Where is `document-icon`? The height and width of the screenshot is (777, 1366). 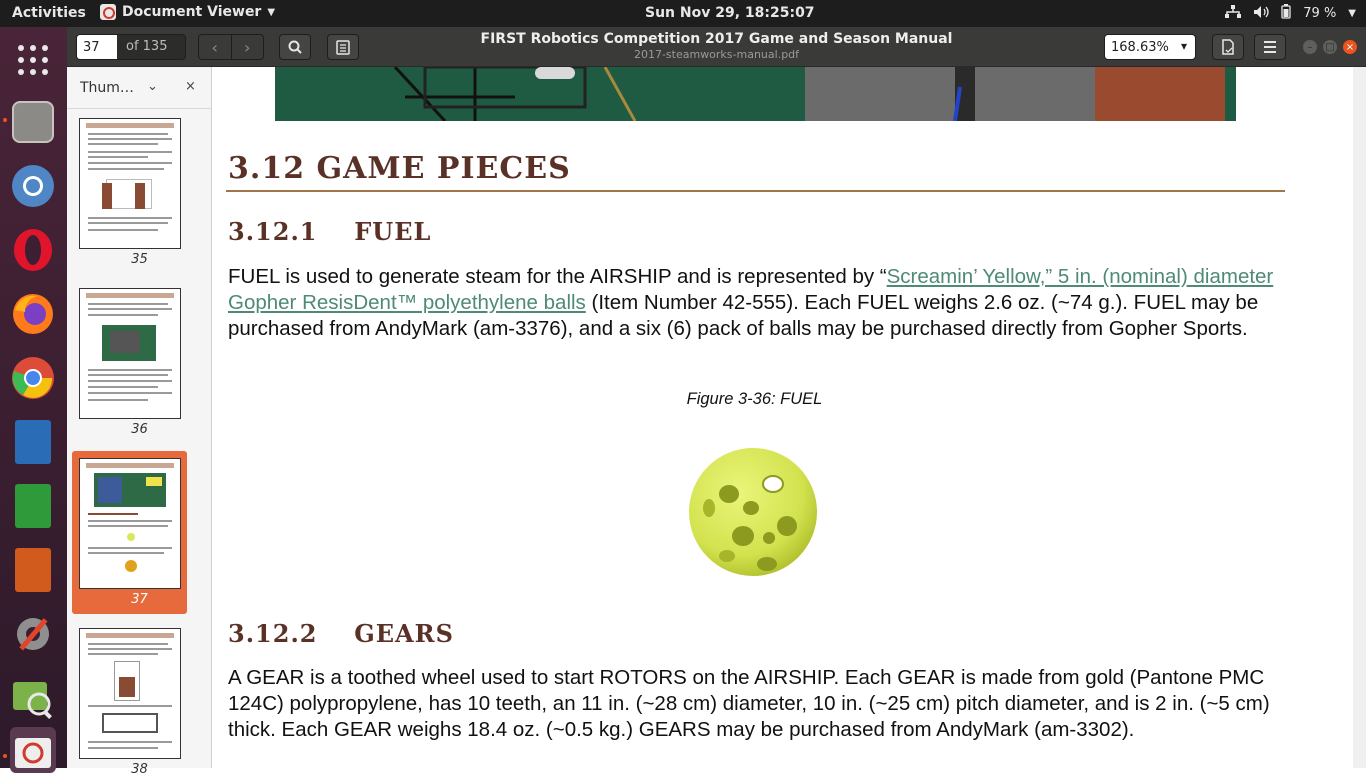
document-icon is located at coordinates (1228, 47).